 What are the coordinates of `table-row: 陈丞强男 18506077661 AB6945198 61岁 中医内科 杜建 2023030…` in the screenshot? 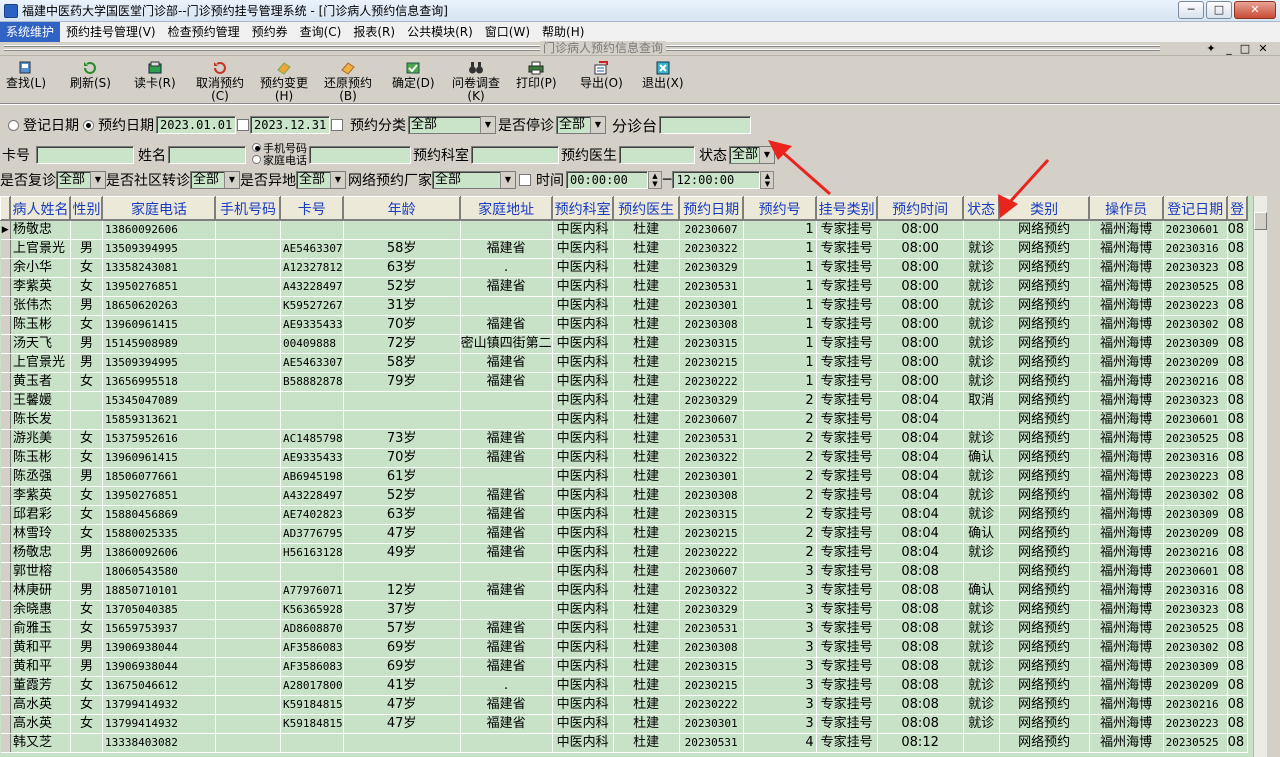 It's located at (624, 477).